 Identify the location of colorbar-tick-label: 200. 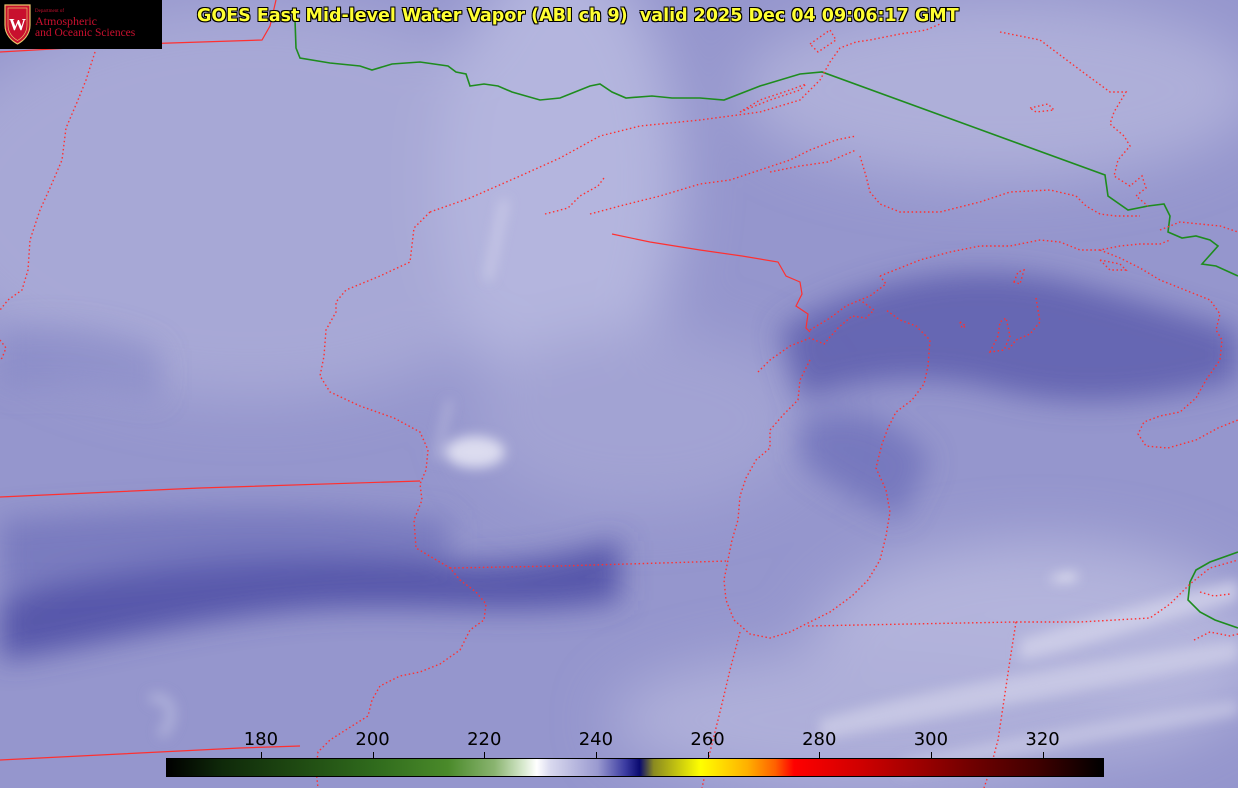
(372, 739).